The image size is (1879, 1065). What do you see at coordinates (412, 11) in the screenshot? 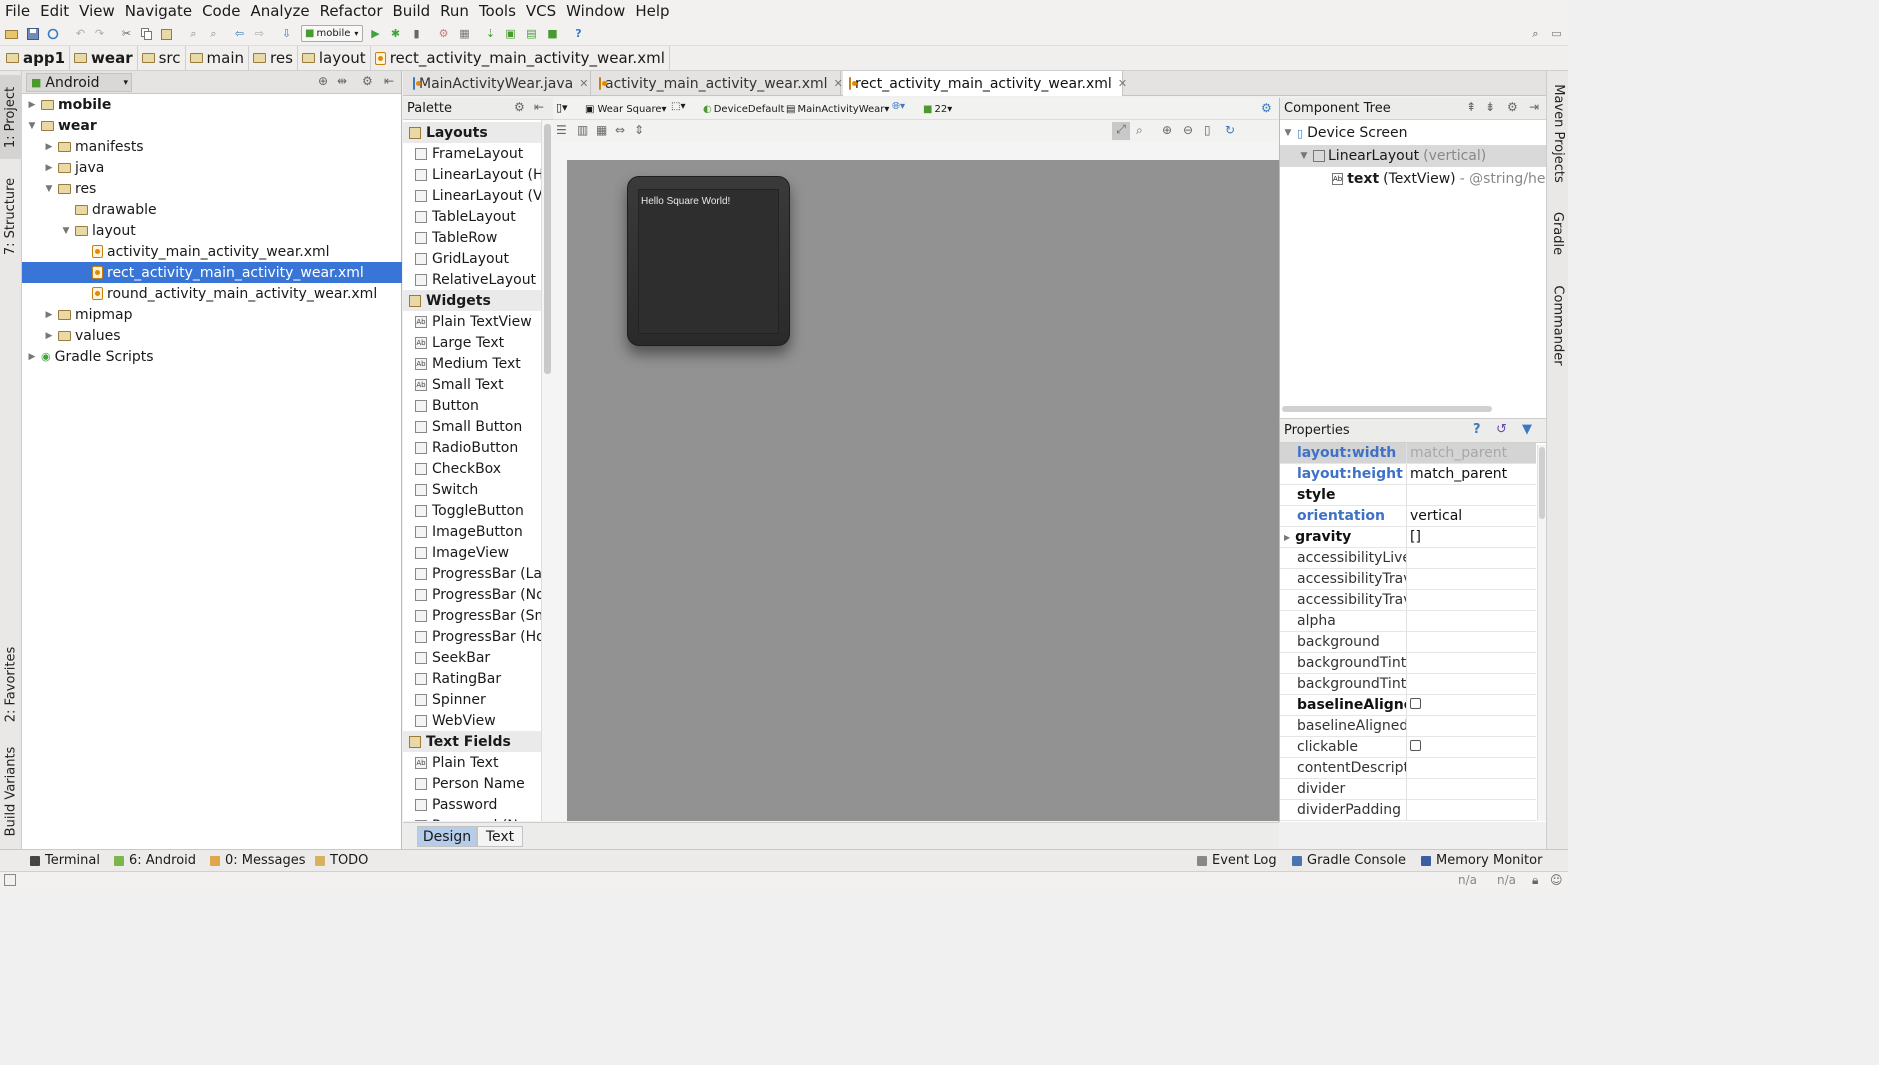
I see `menu-build: Build` at bounding box center [412, 11].